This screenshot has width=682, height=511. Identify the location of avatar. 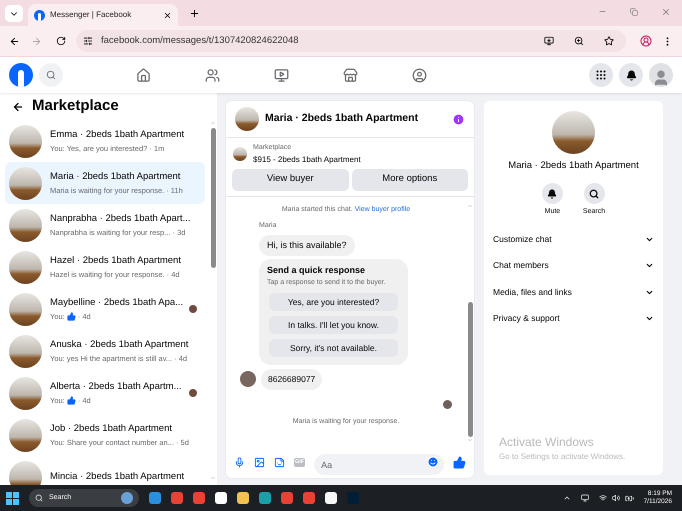
(248, 379).